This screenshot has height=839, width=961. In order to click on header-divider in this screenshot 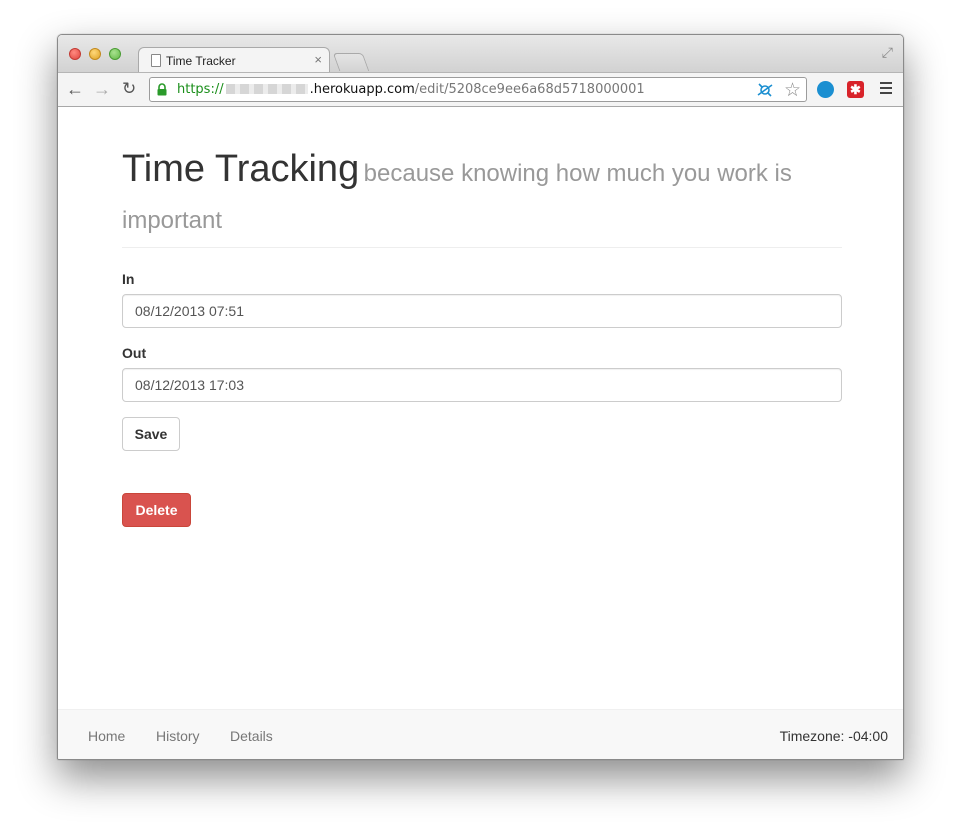, I will do `click(482, 247)`.